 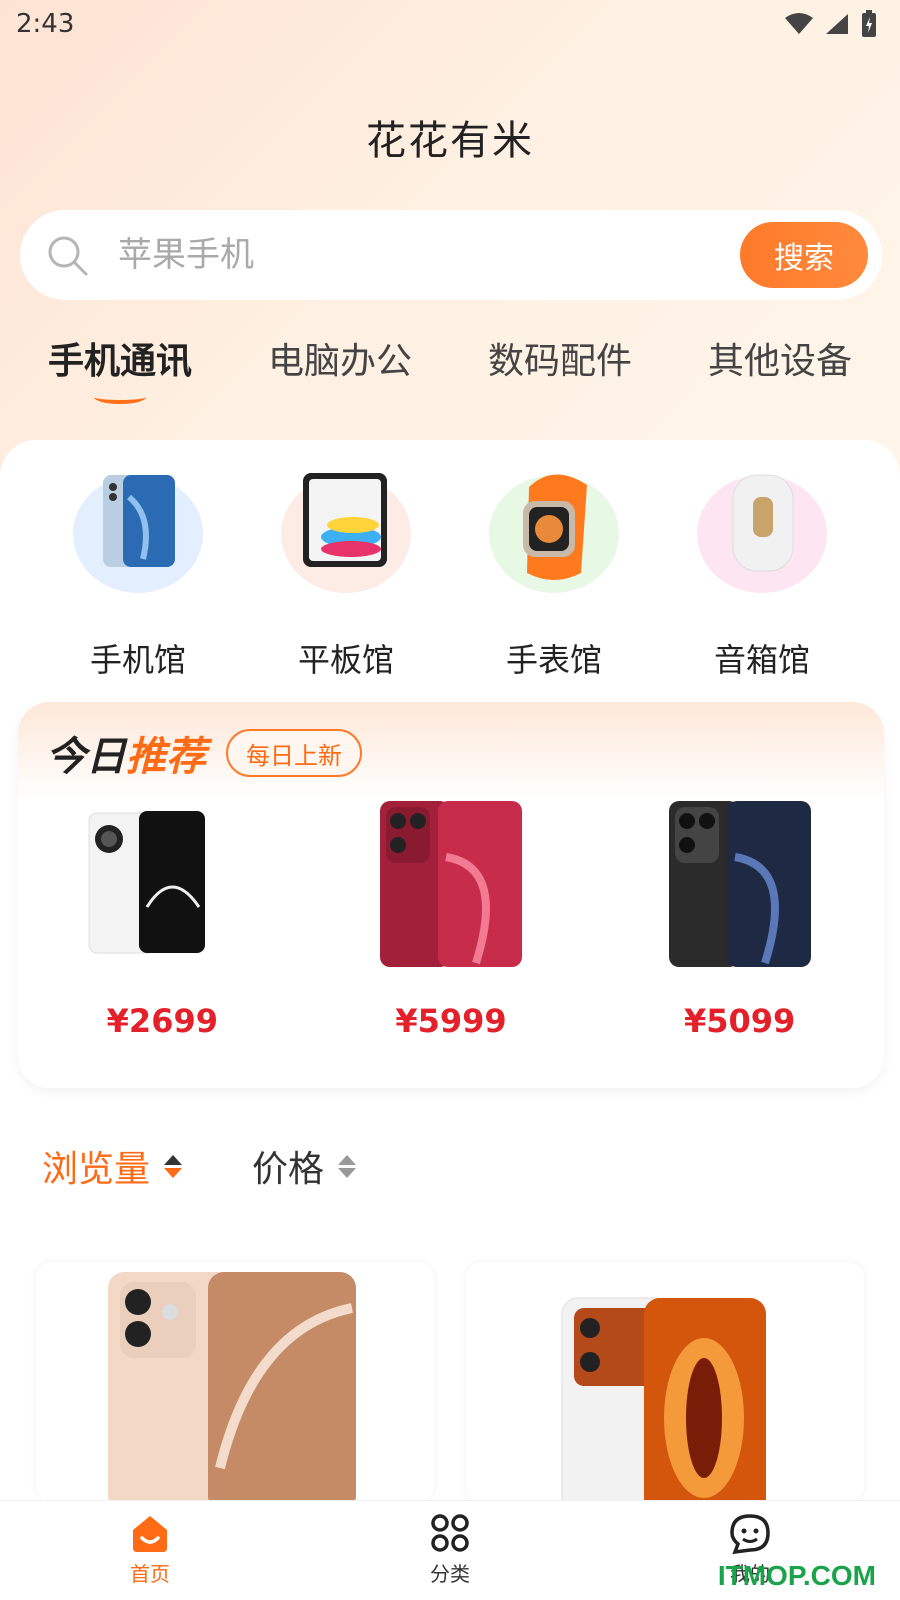 I want to click on phone-image, so click(x=138, y=534).